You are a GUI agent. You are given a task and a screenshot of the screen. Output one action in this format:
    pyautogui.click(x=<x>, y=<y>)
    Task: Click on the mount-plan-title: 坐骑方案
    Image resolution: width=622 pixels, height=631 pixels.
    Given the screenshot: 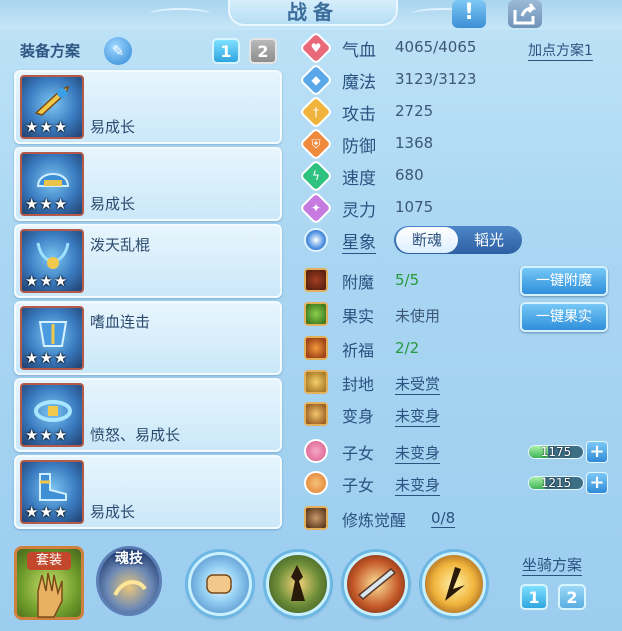 What is the action you would take?
    pyautogui.click(x=552, y=566)
    